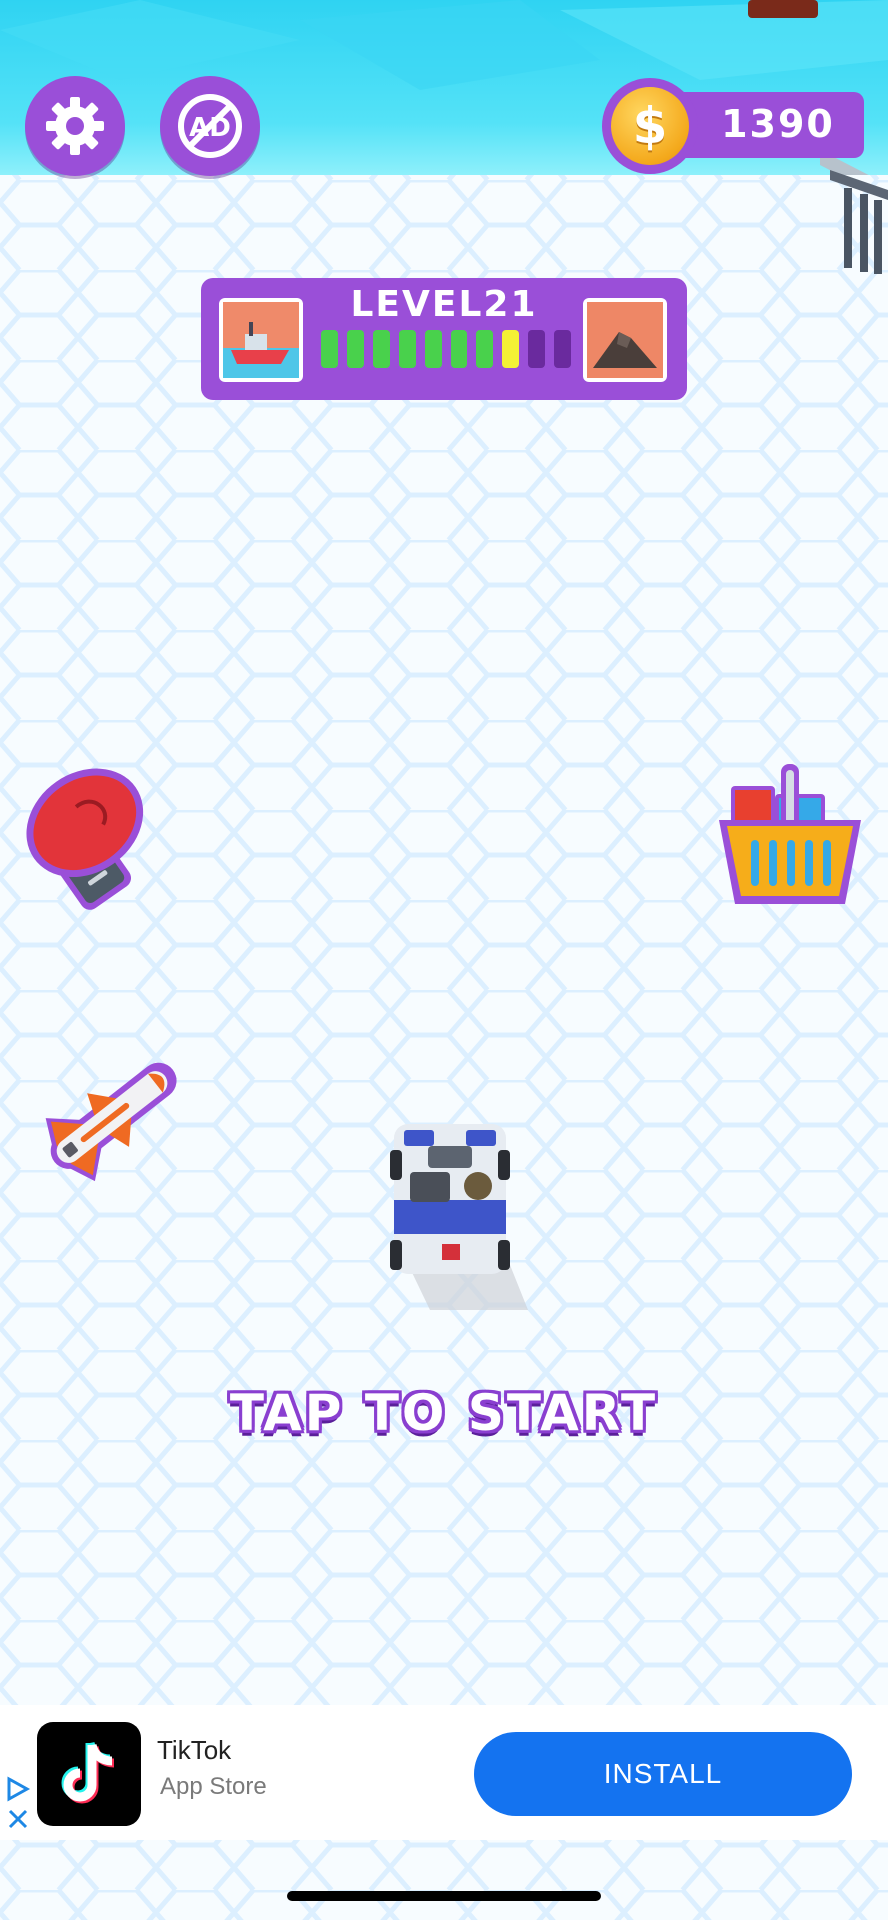 This screenshot has width=888, height=1920. What do you see at coordinates (859, 222) in the screenshot?
I see `dock-railing` at bounding box center [859, 222].